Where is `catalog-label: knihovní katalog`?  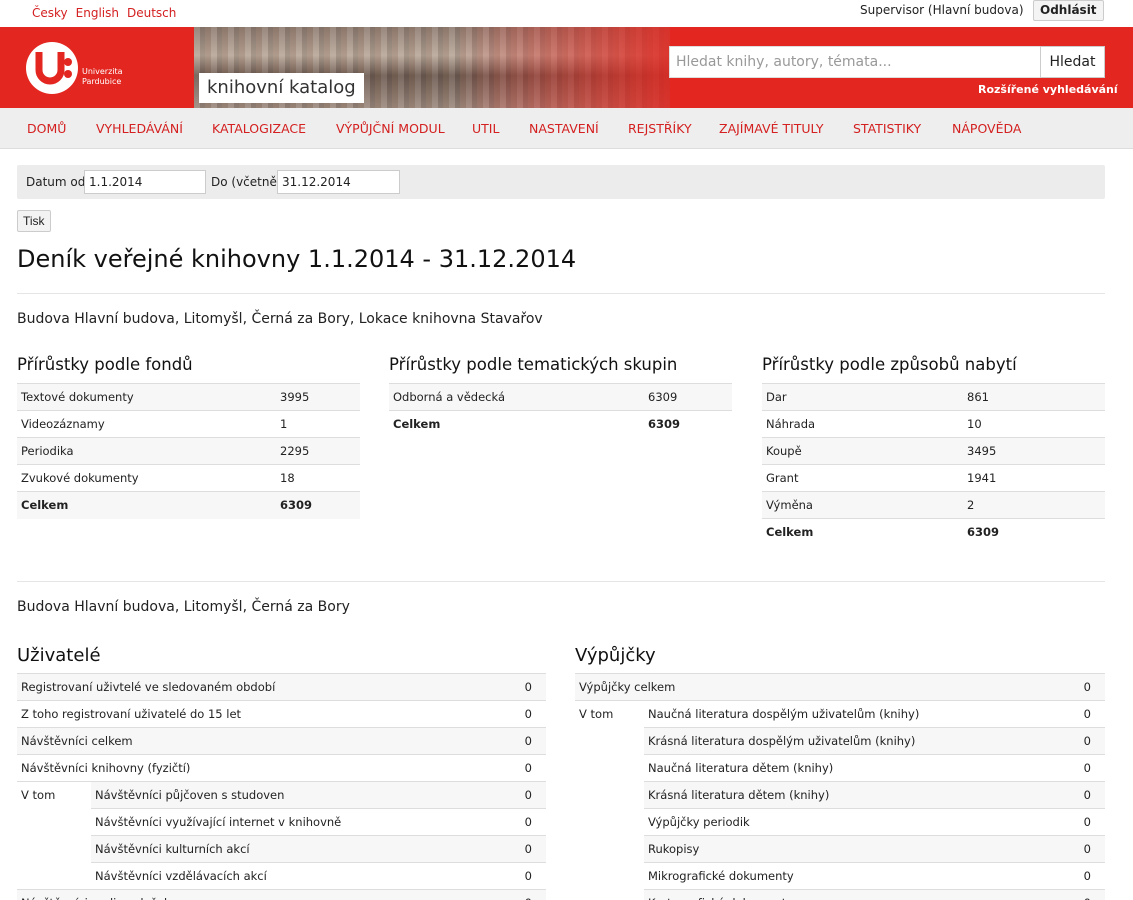
catalog-label: knihovní katalog is located at coordinates (281, 88).